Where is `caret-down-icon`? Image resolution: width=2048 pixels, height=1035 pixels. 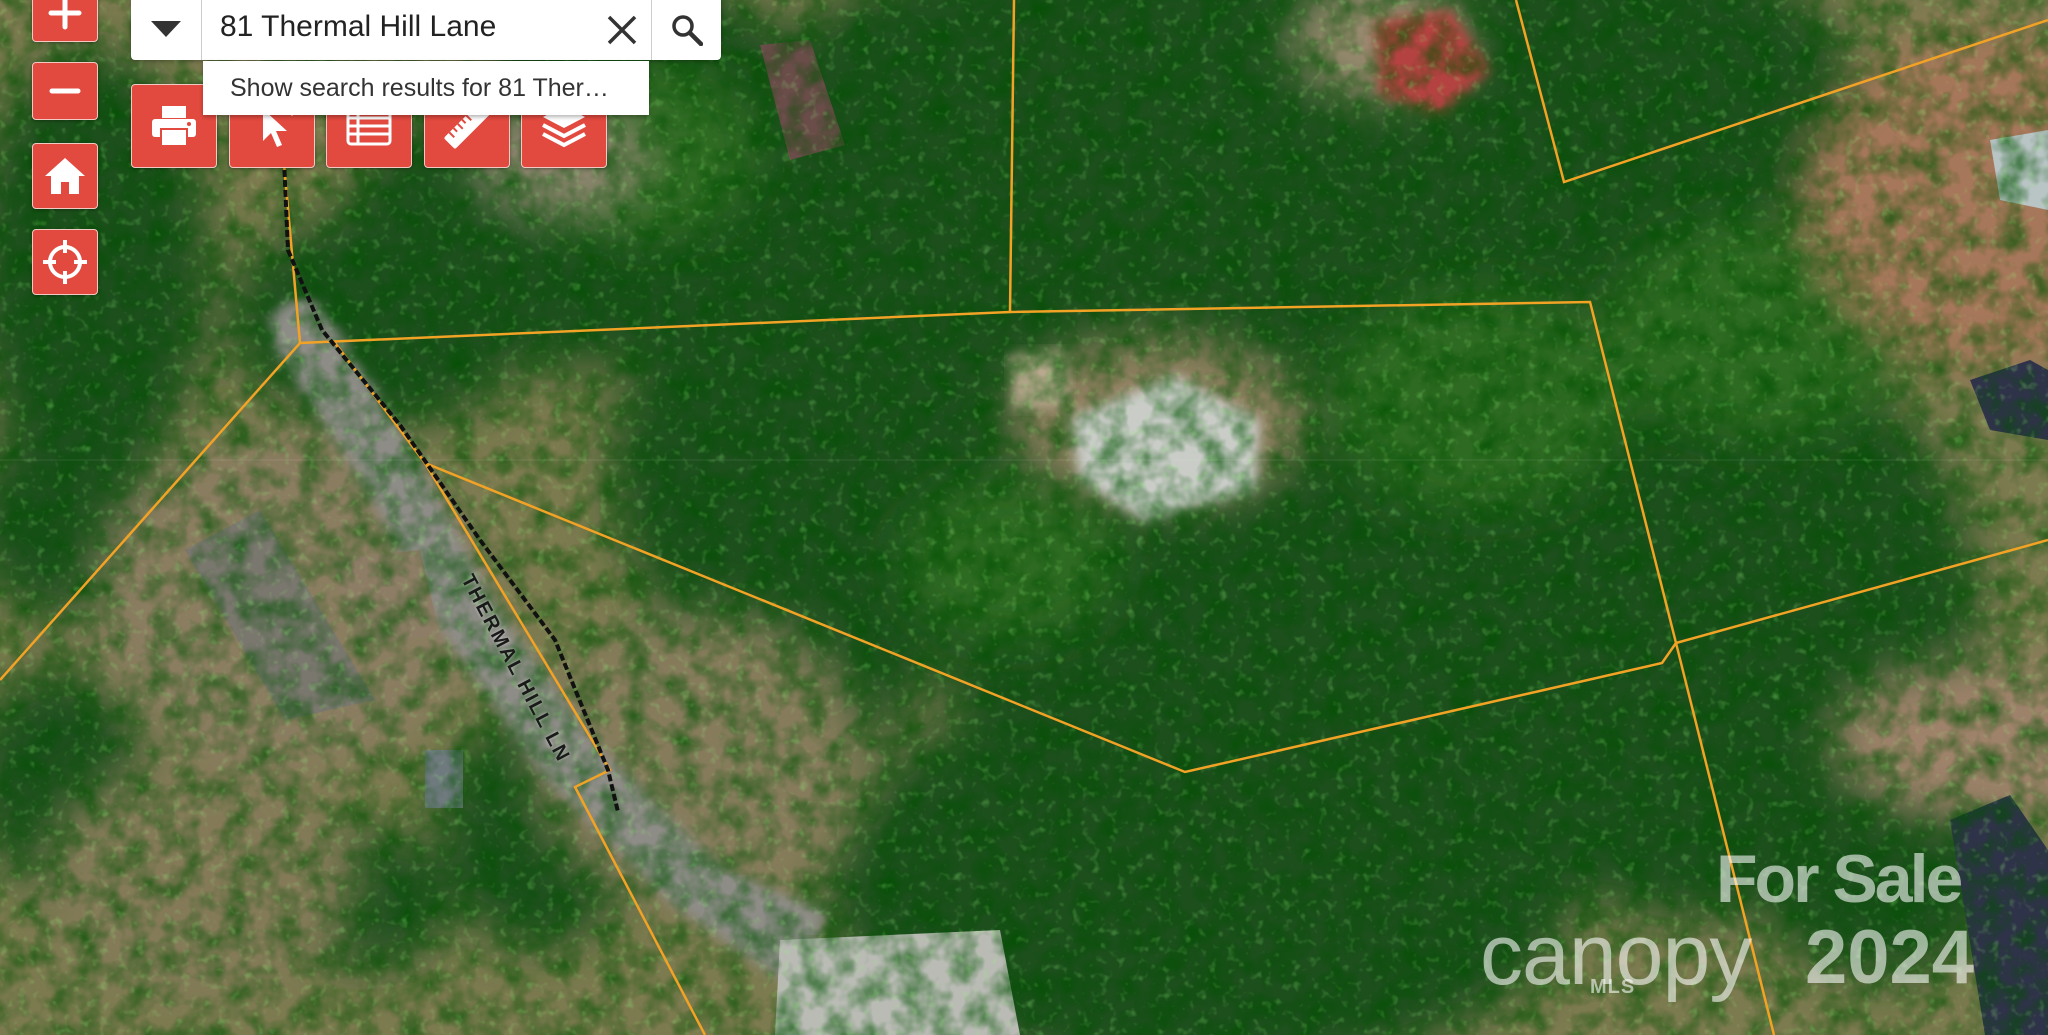
caret-down-icon is located at coordinates (166, 29).